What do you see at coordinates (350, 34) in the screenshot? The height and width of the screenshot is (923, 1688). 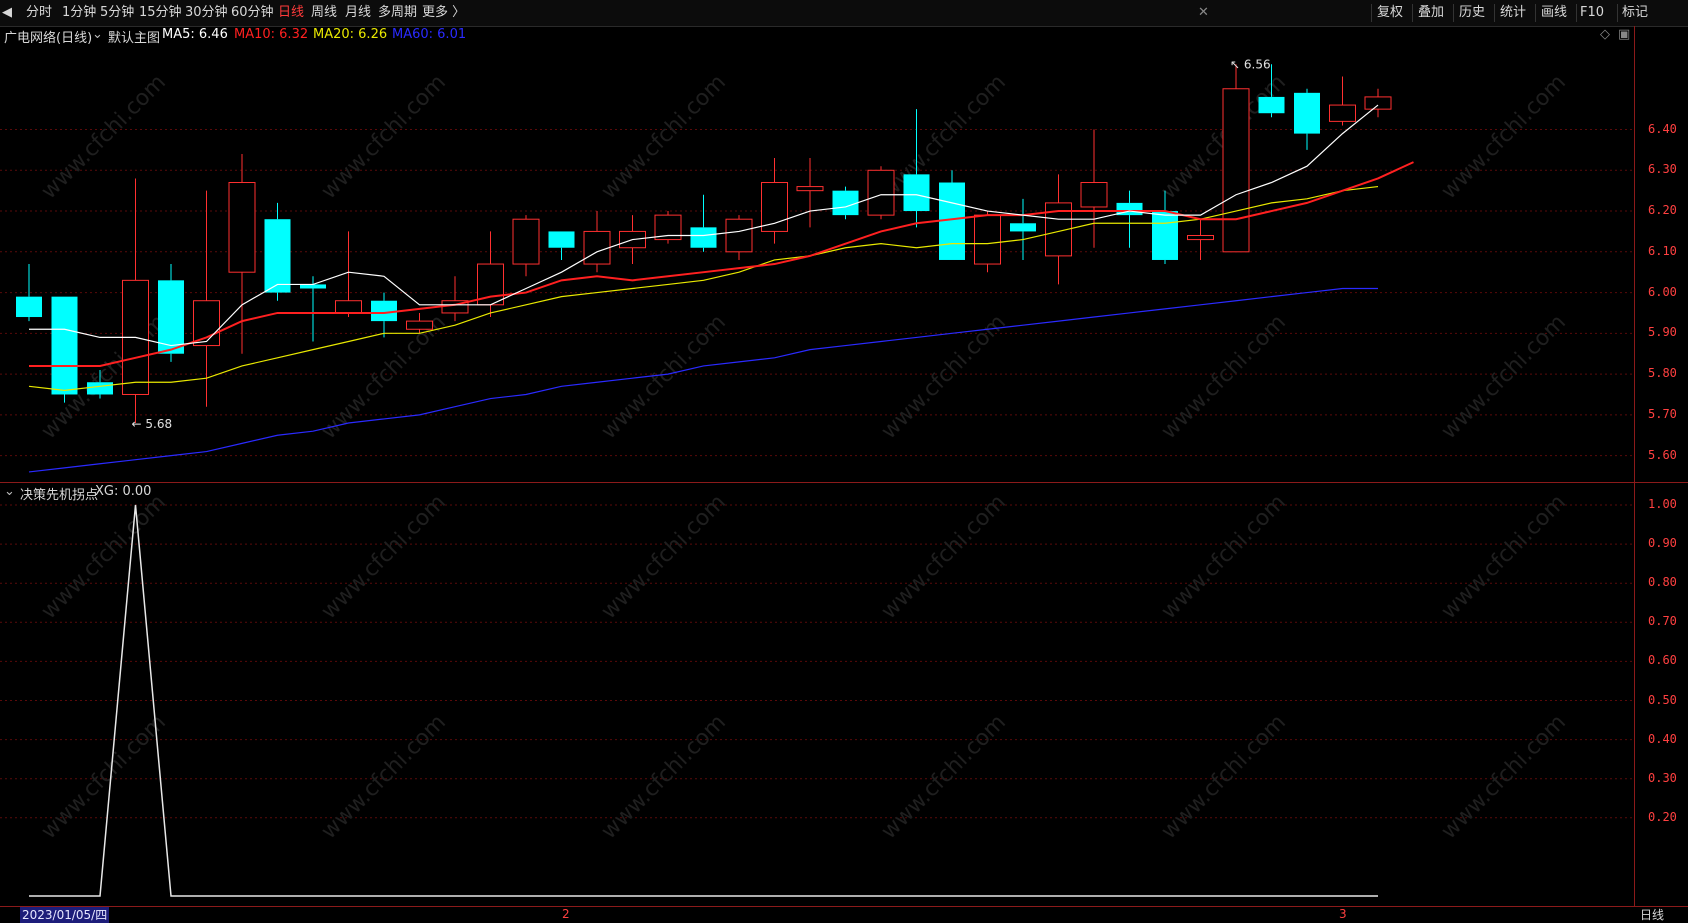 I see `ma20-label: MA20: 6.26` at bounding box center [350, 34].